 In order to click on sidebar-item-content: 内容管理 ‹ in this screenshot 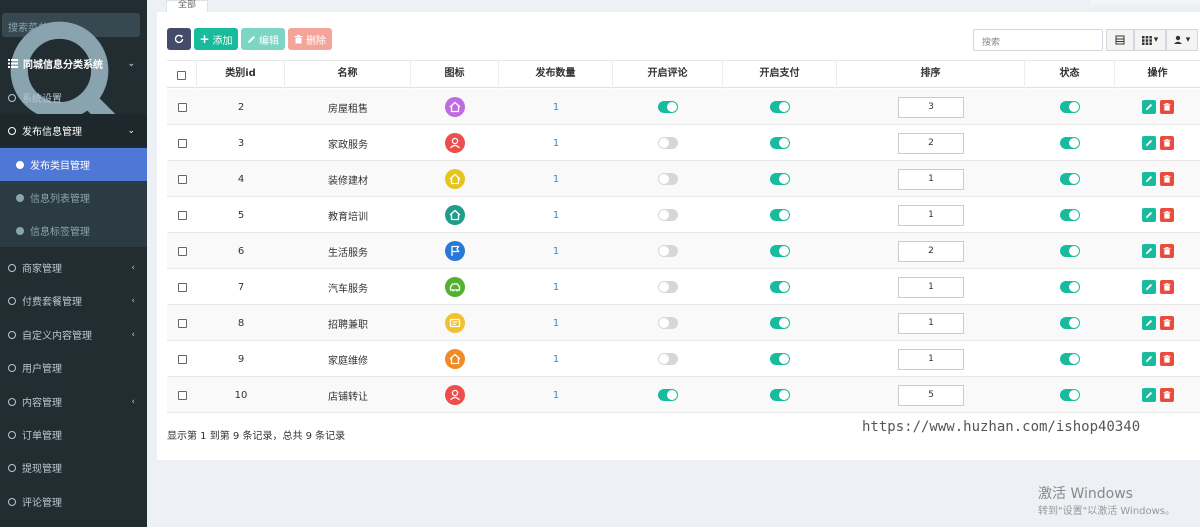, I will do `click(73, 401)`.